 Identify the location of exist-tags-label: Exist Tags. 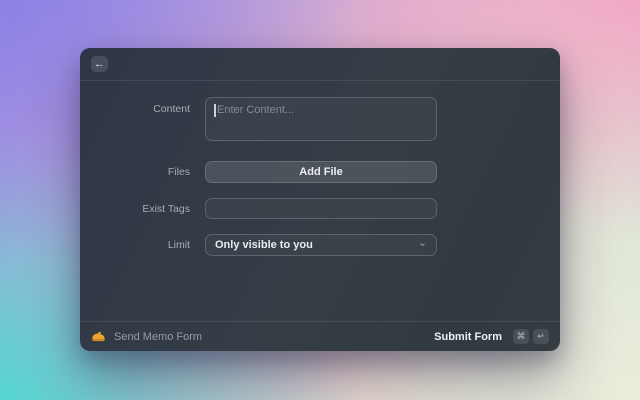
(166, 208).